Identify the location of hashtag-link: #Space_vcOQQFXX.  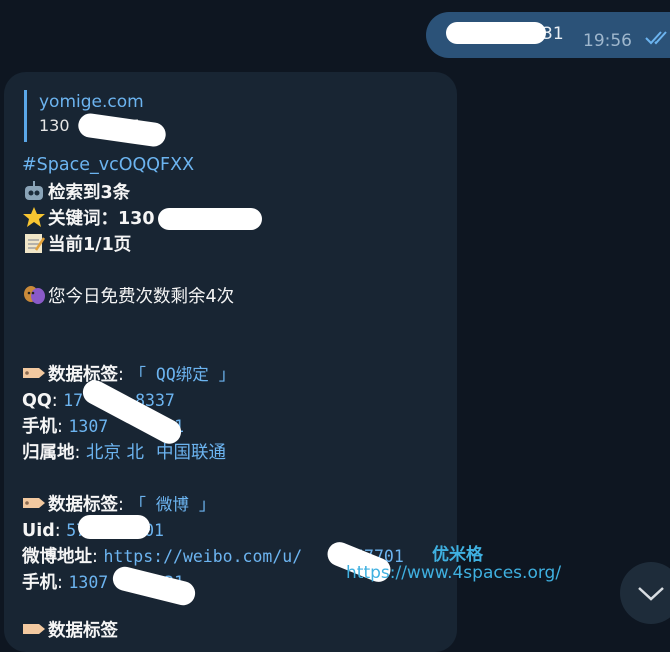
(108, 165).